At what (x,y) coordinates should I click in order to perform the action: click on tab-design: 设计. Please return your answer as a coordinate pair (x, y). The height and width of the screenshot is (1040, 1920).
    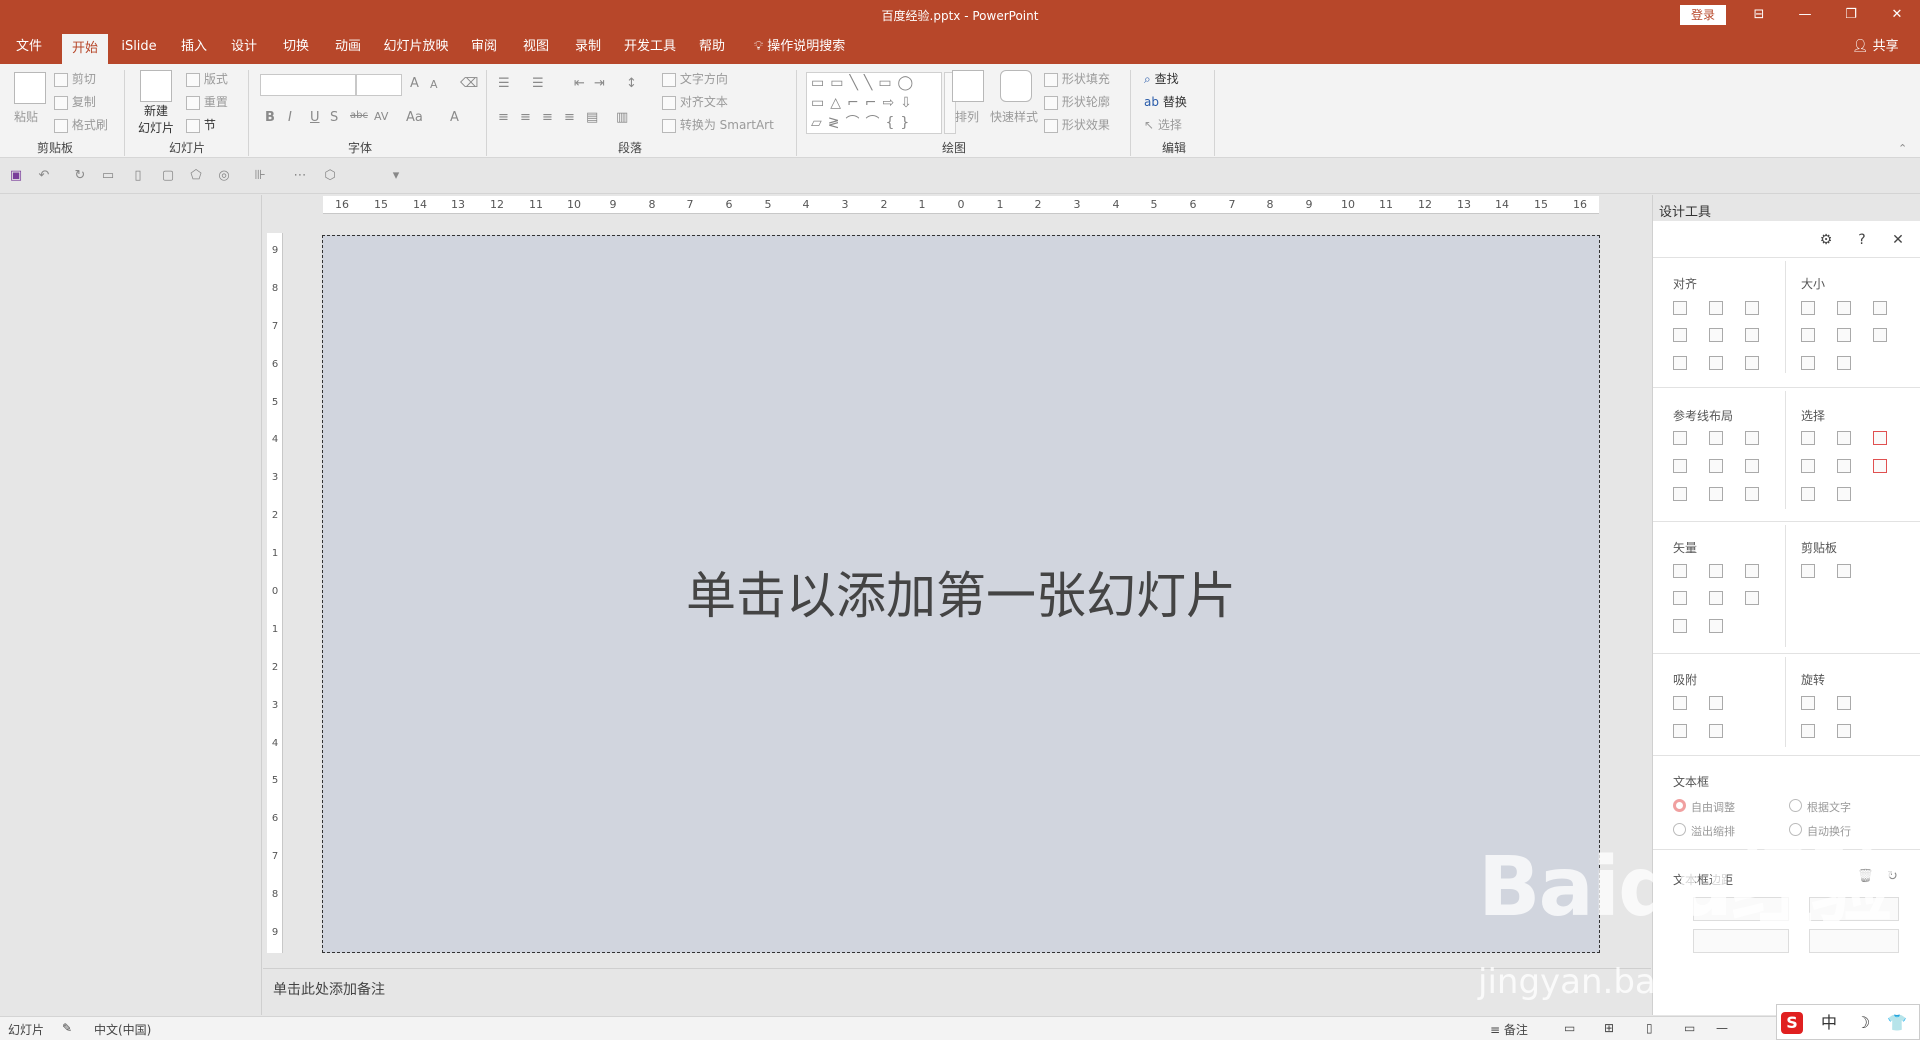
    Looking at the image, I should click on (244, 47).